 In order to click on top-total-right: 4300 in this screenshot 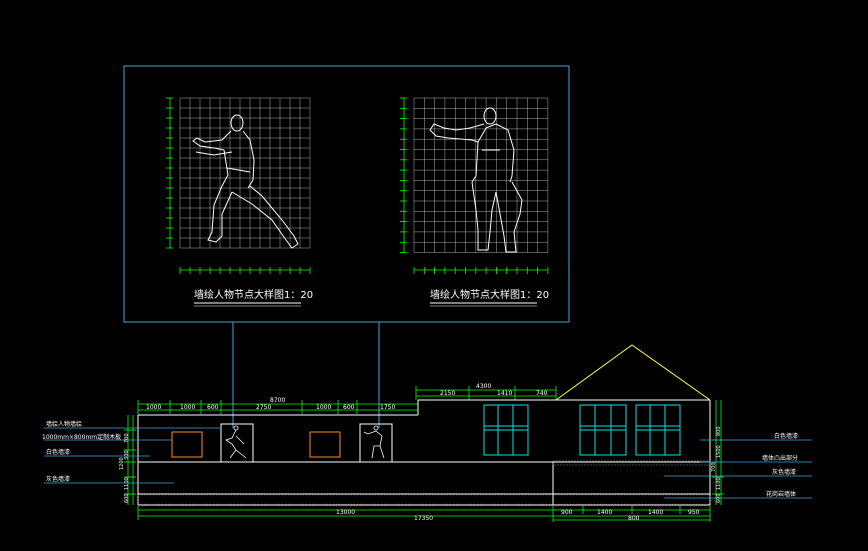, I will do `click(483, 386)`.